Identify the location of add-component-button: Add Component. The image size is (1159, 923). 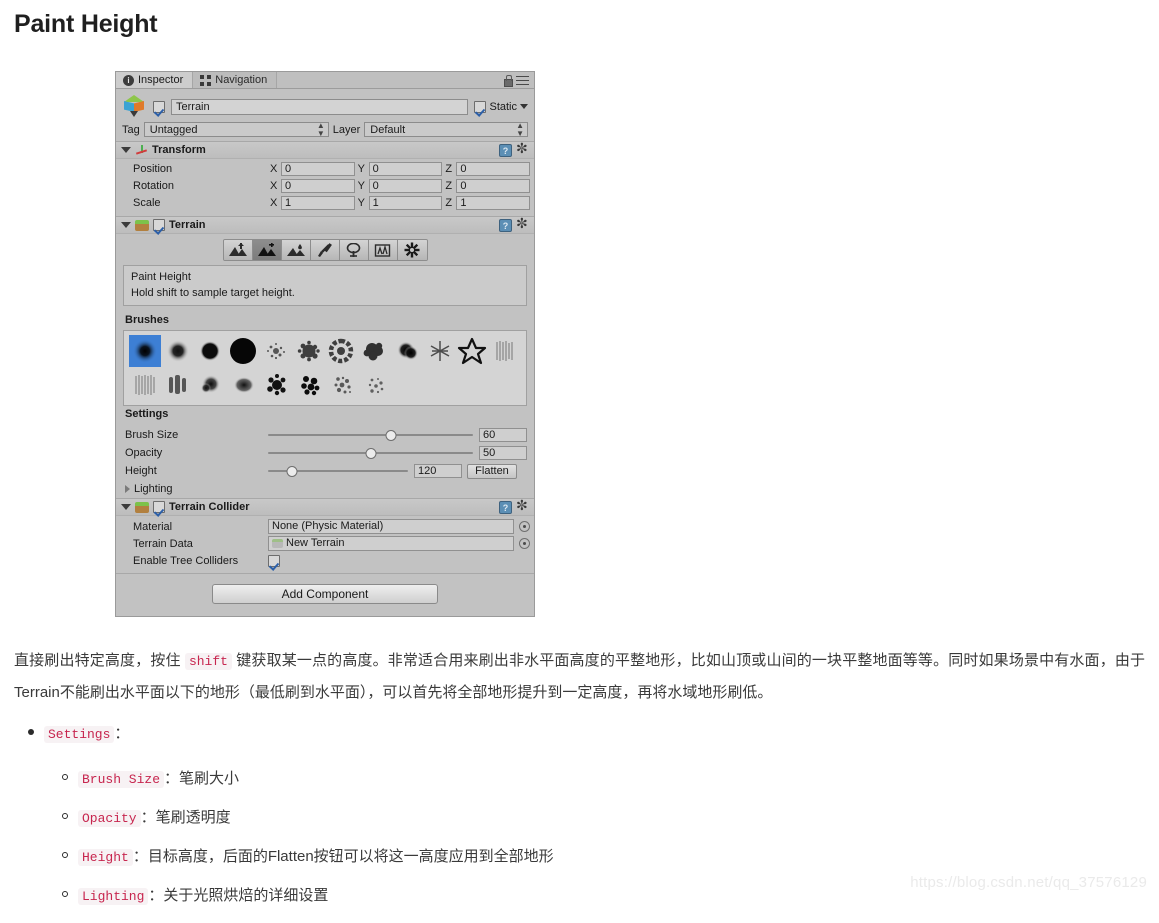
(325, 594).